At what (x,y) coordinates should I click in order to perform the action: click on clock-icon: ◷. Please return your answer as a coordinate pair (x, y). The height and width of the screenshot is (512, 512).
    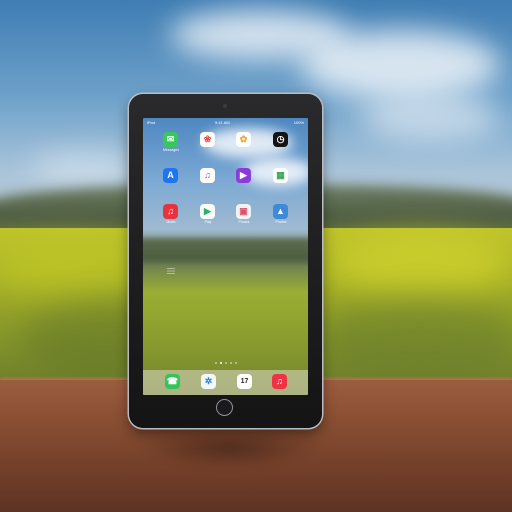
    Looking at the image, I should click on (280, 139).